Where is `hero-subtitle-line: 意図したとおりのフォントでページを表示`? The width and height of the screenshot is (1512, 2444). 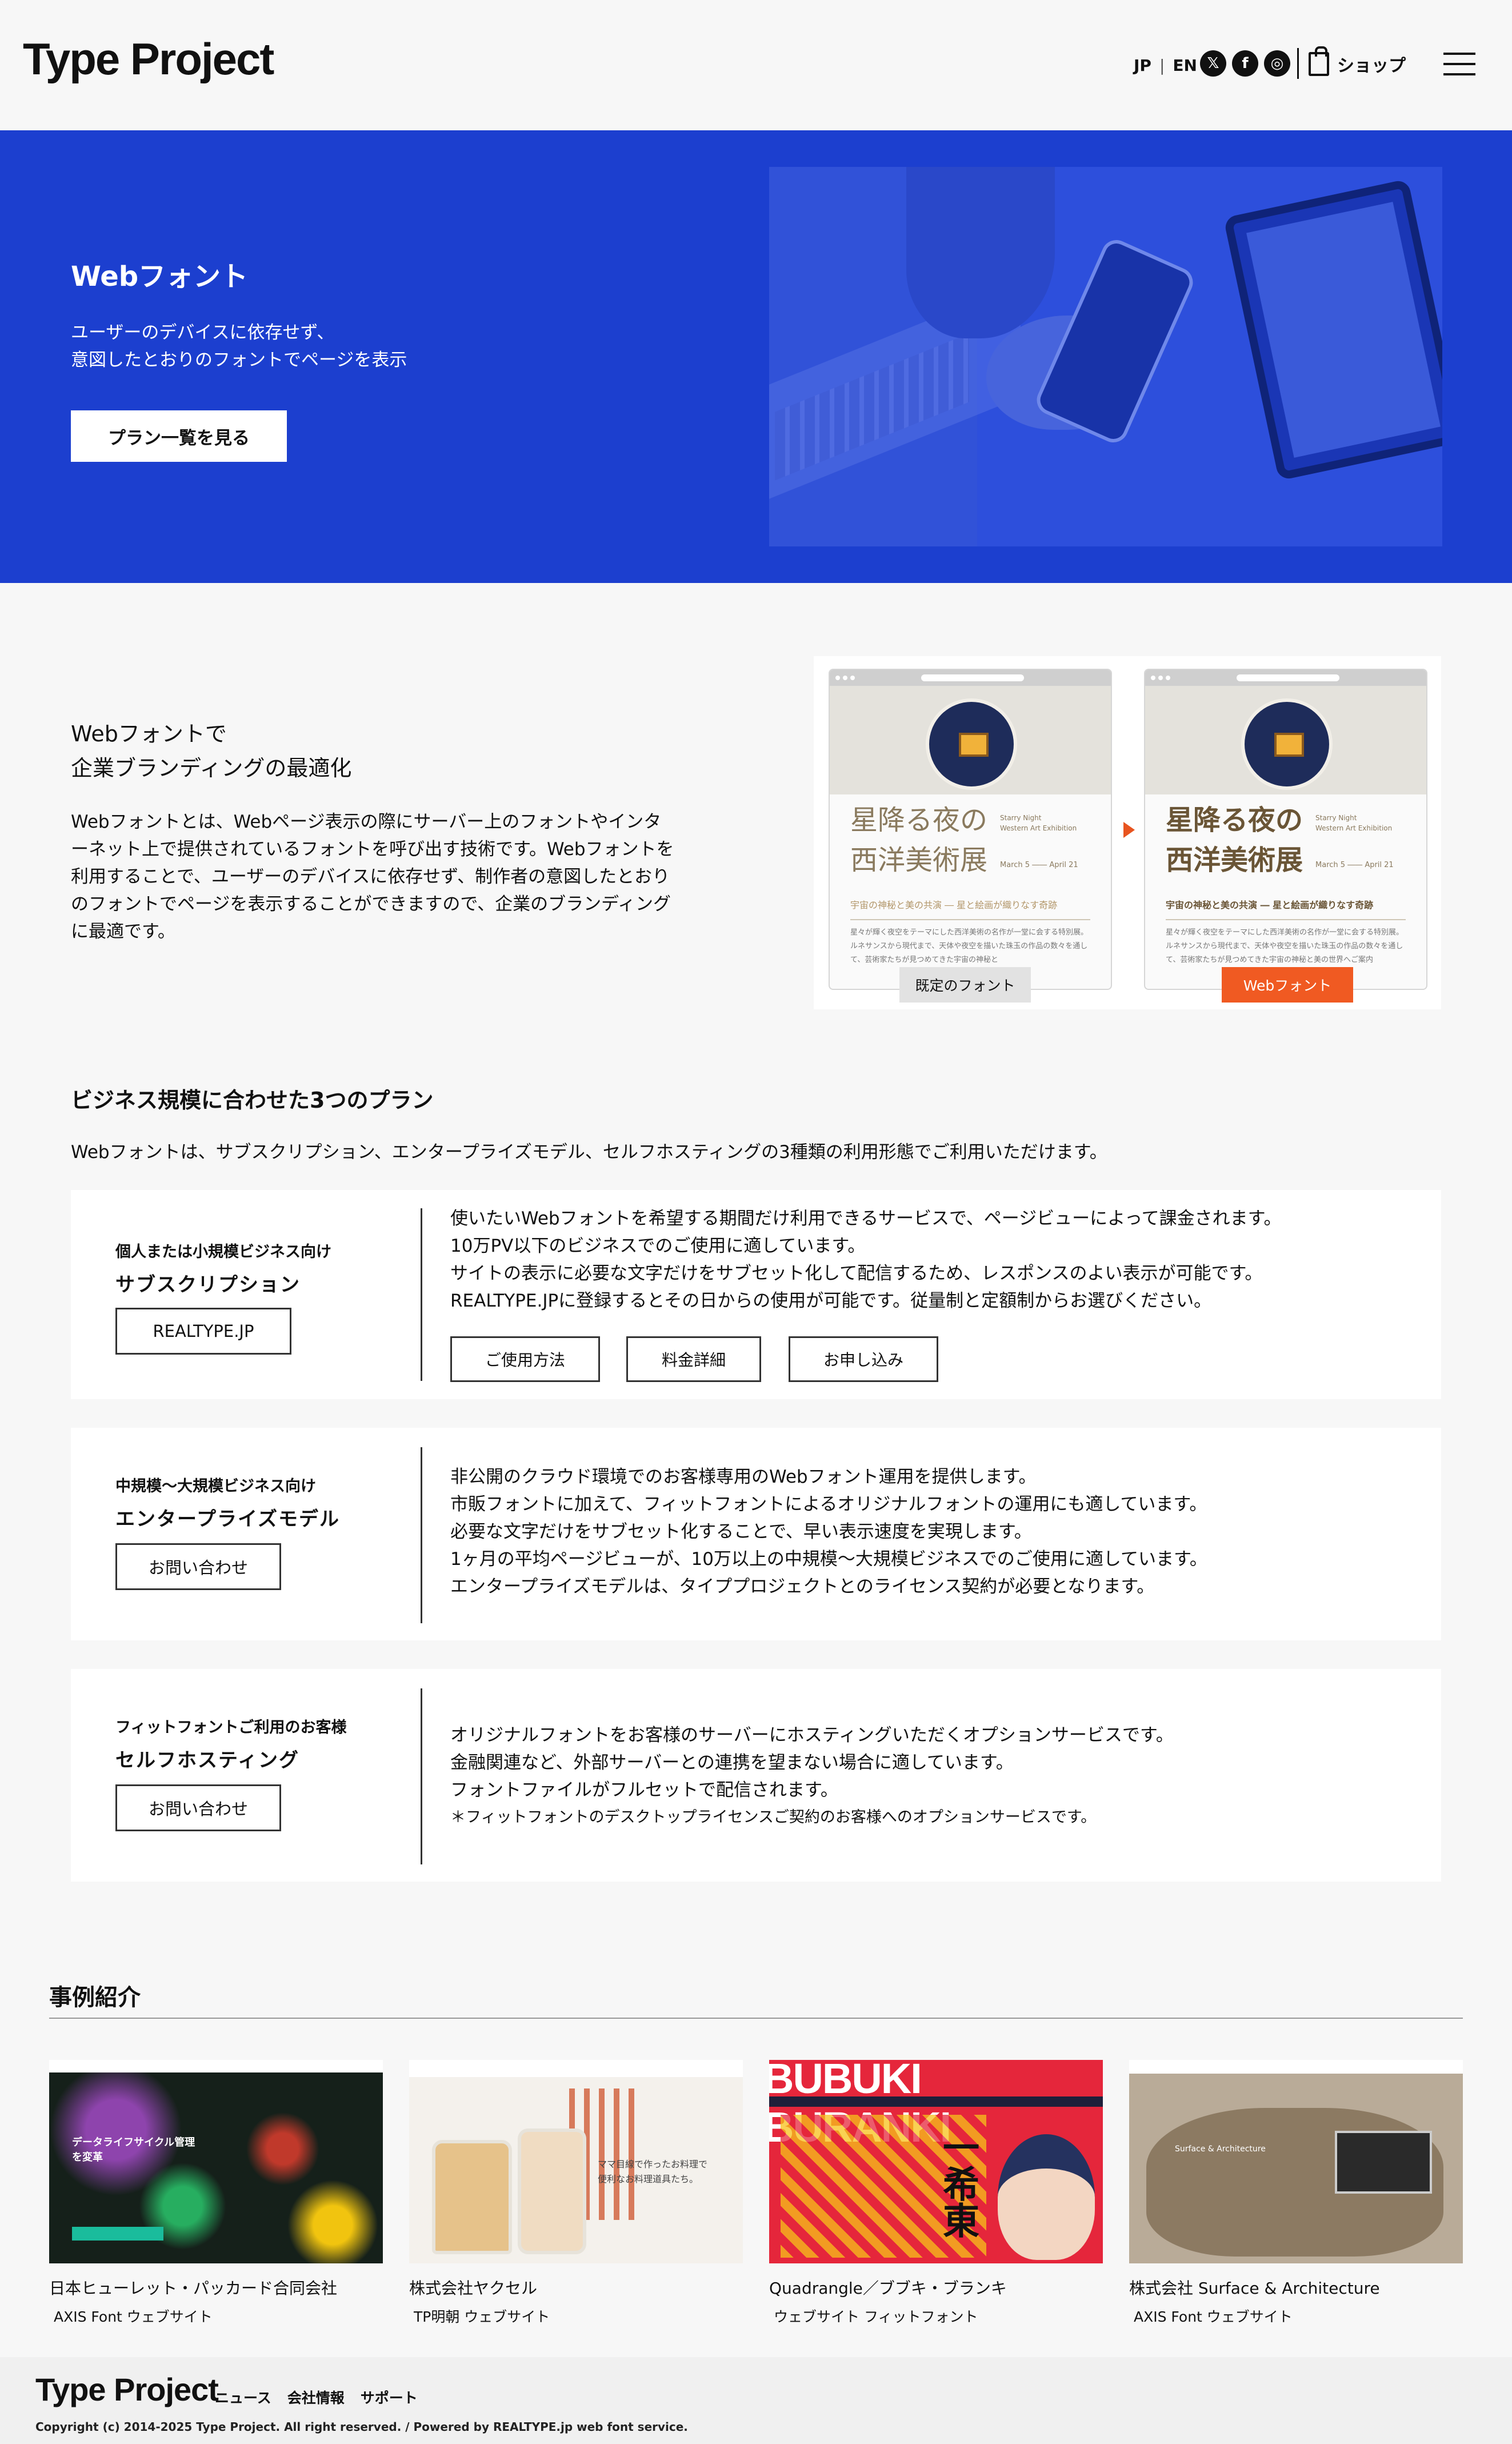 hero-subtitle-line: 意図したとおりのフォントでページを表示 is located at coordinates (239, 360).